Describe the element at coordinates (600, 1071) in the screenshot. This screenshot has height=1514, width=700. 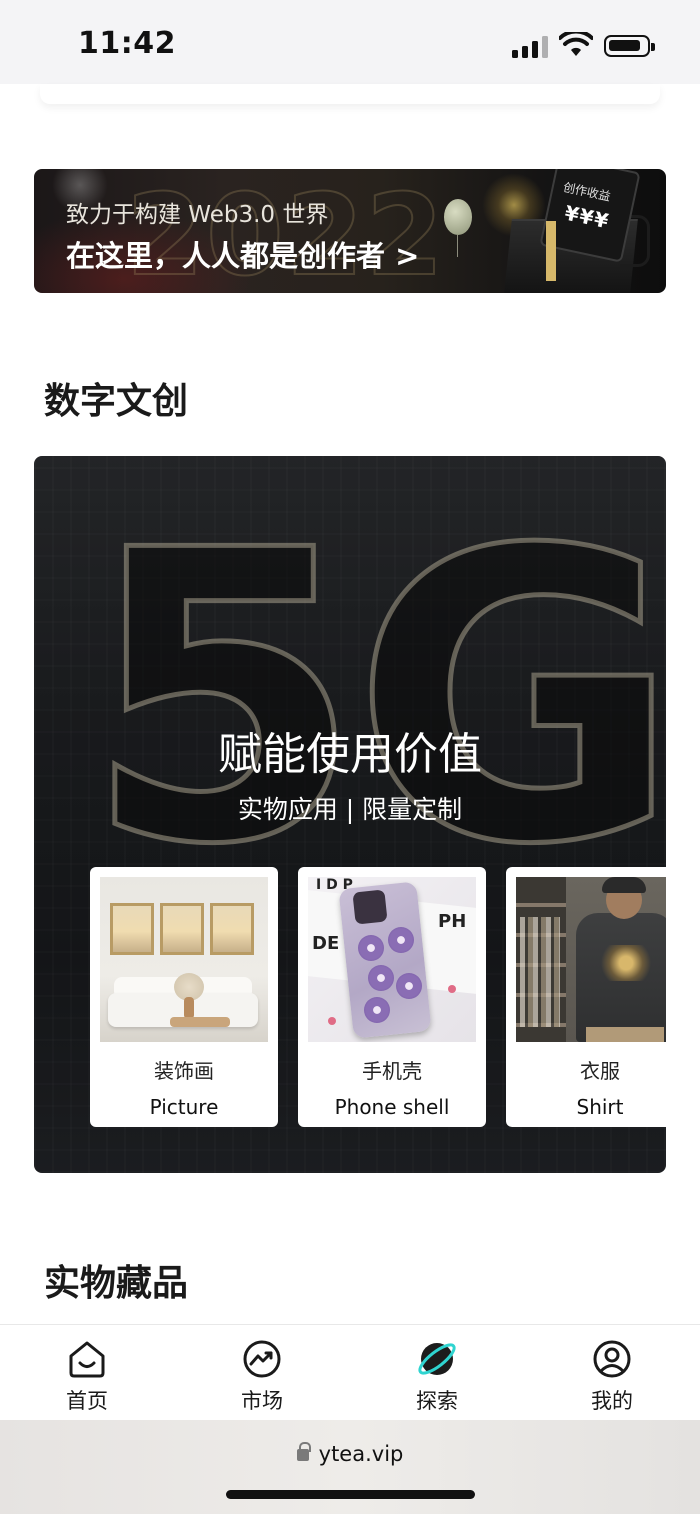
I see `product-name-cn: 衣服` at that location.